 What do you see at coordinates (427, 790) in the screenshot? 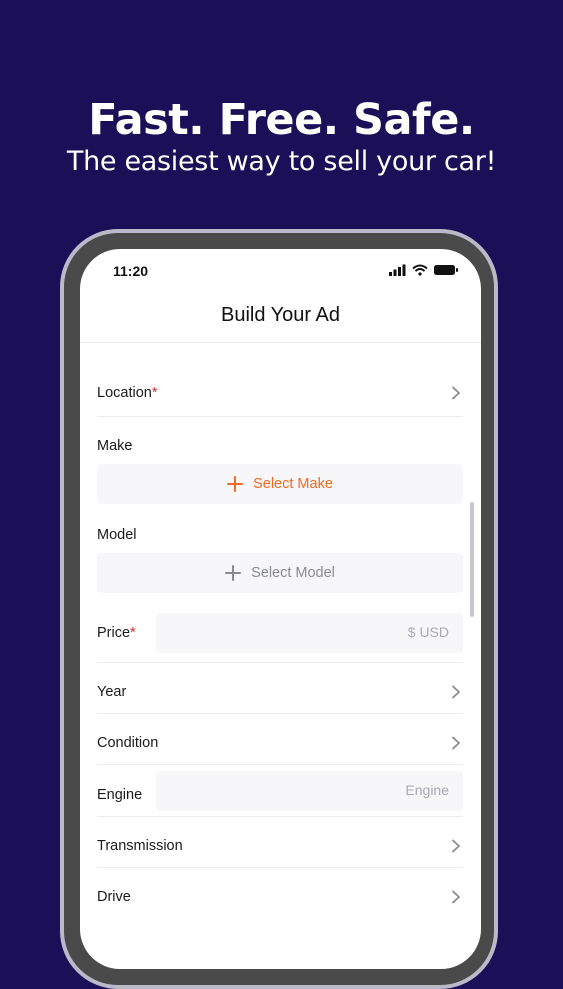
I see `engine-placeholder: Engine` at bounding box center [427, 790].